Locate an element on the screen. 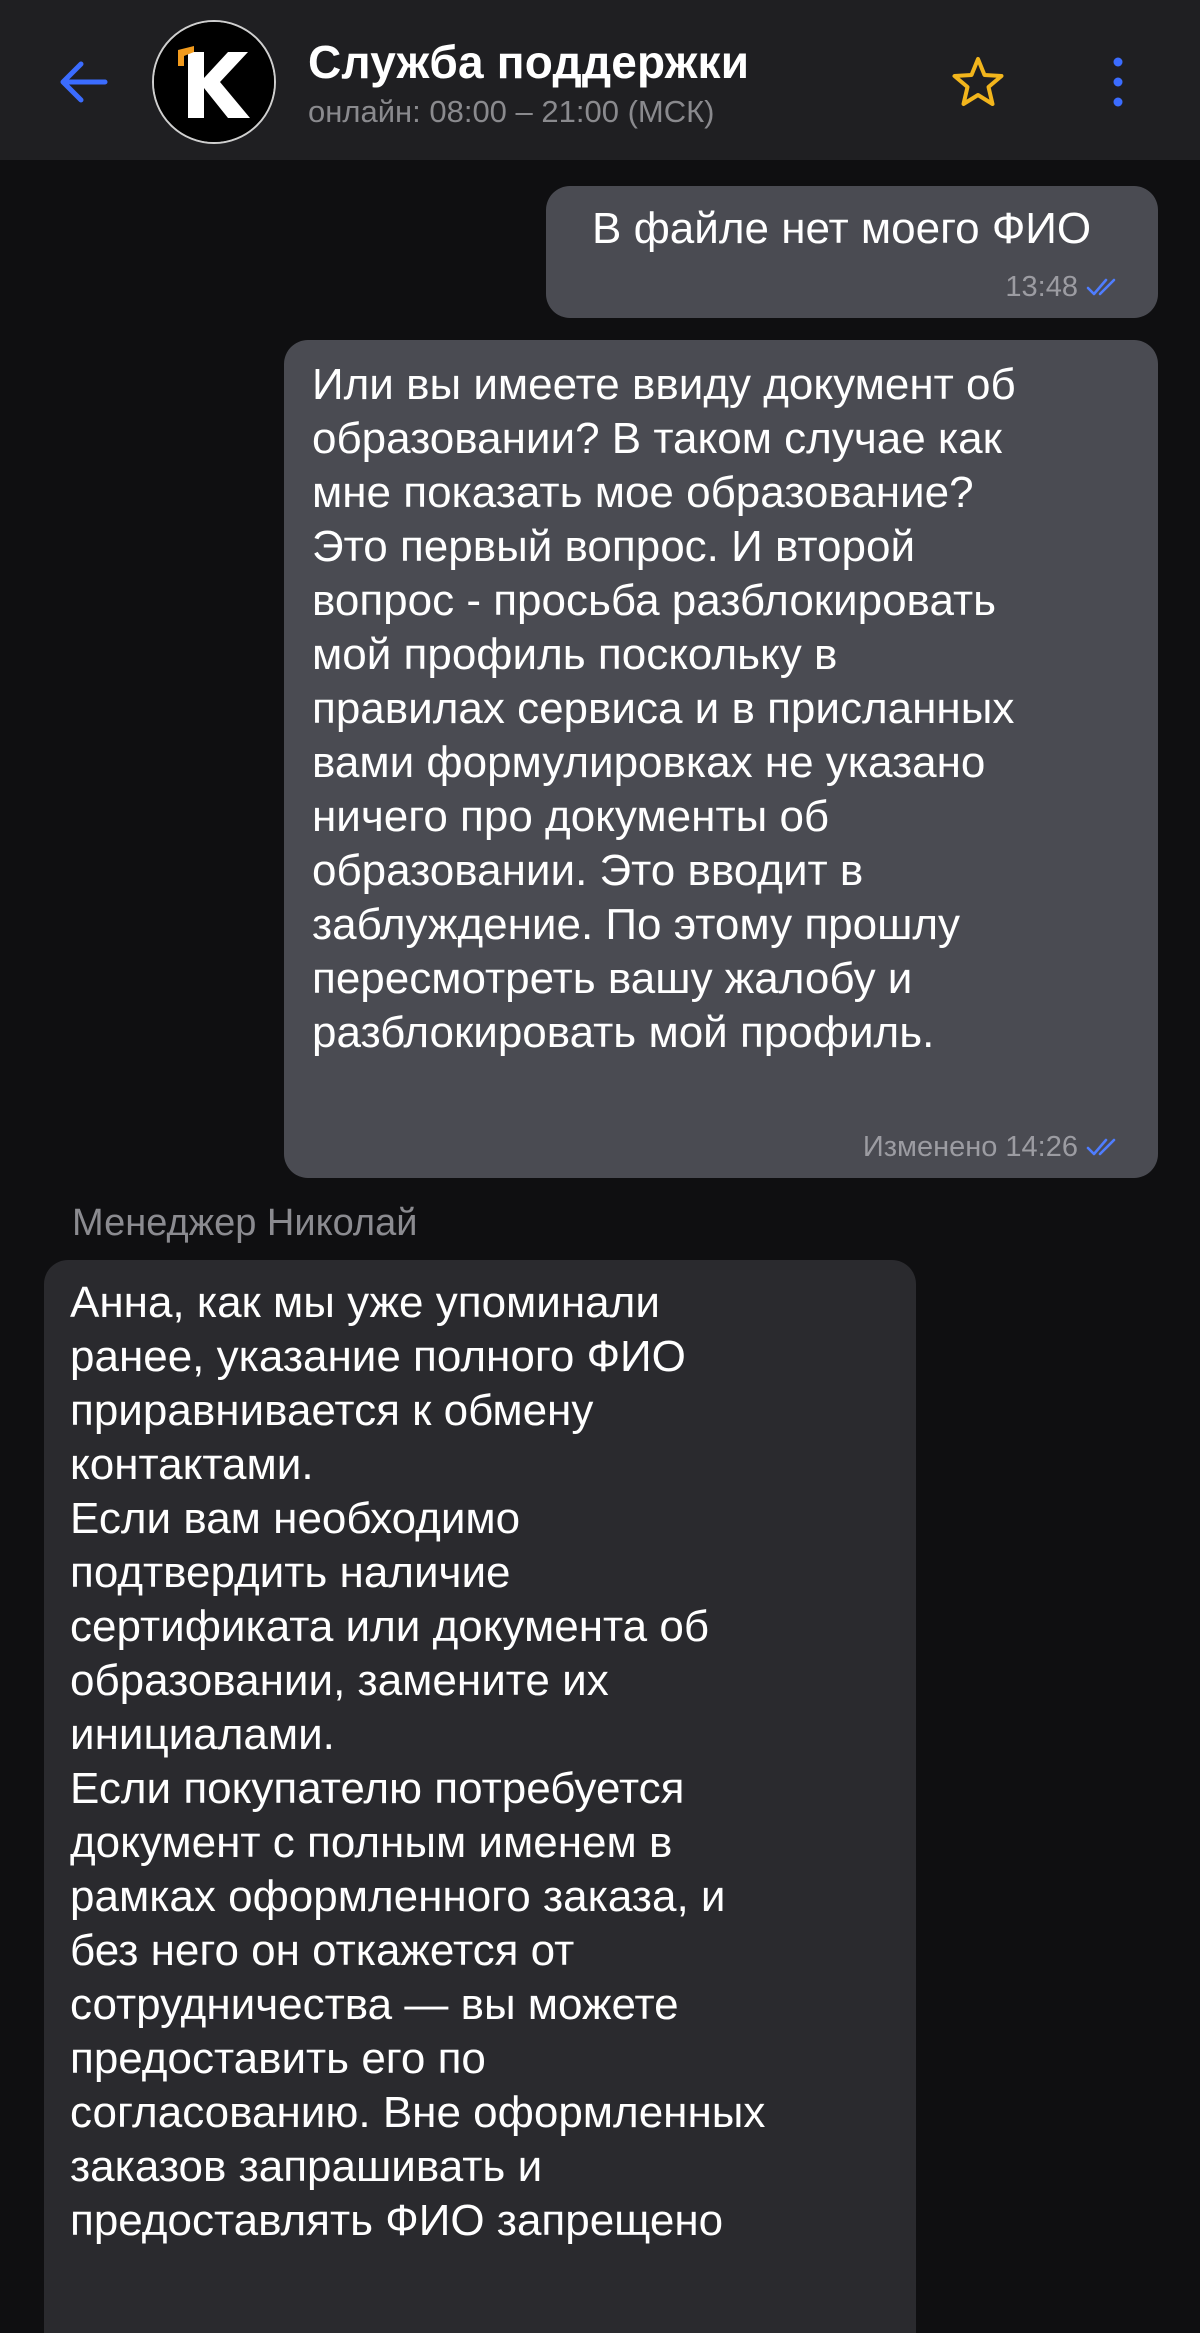 The height and width of the screenshot is (2333, 1200). avatar is located at coordinates (214, 82).